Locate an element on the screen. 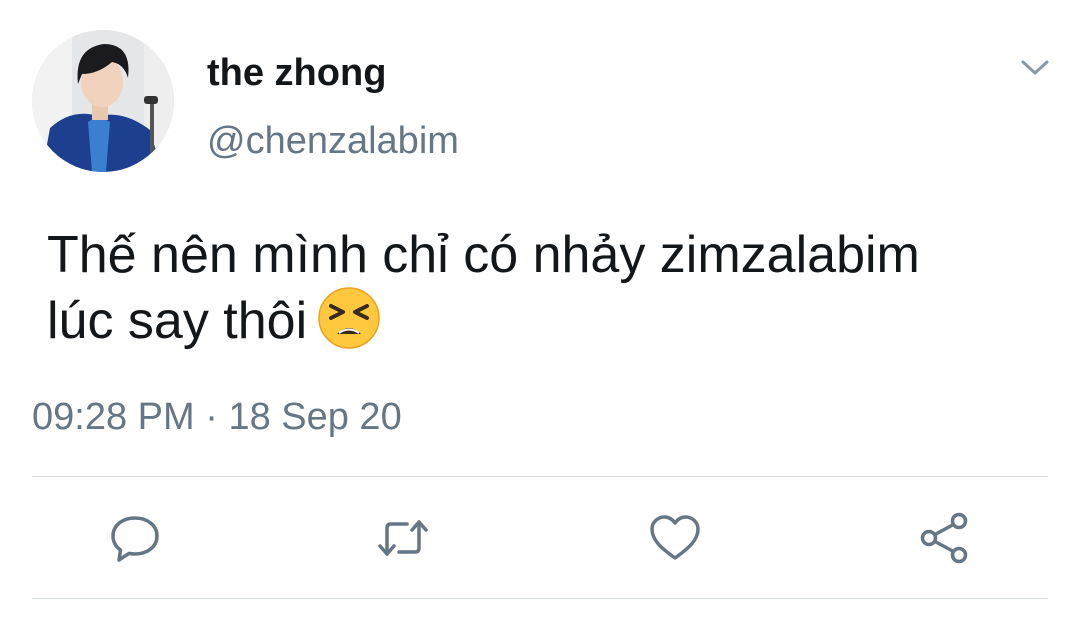 The image size is (1080, 617). retweet-icon is located at coordinates (403, 538).